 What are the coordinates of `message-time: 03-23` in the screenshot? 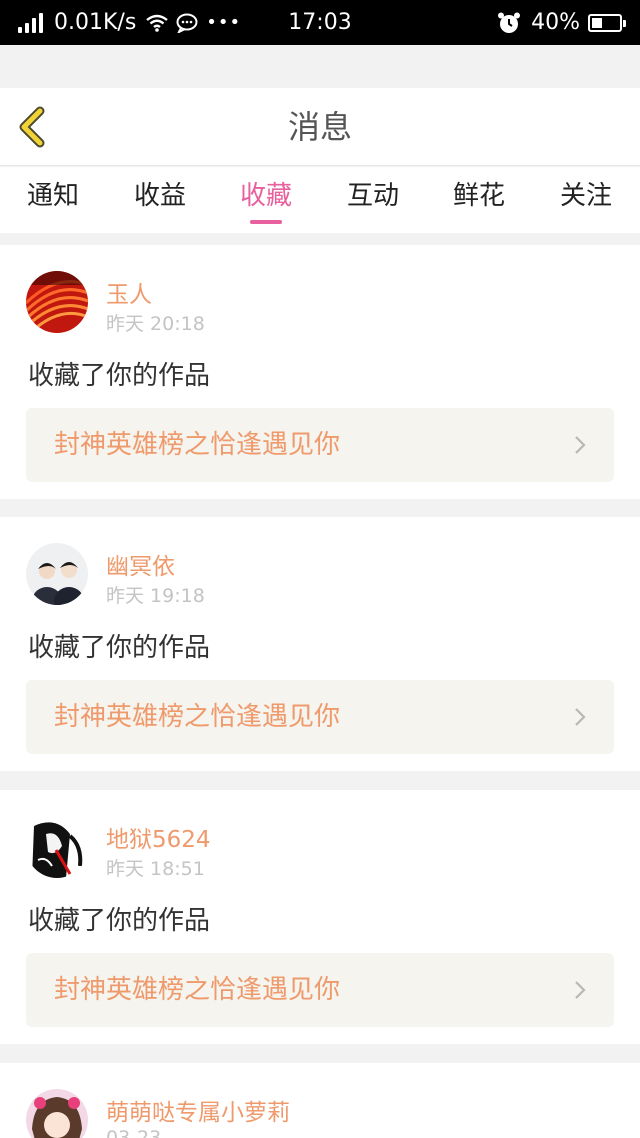 It's located at (134, 1132).